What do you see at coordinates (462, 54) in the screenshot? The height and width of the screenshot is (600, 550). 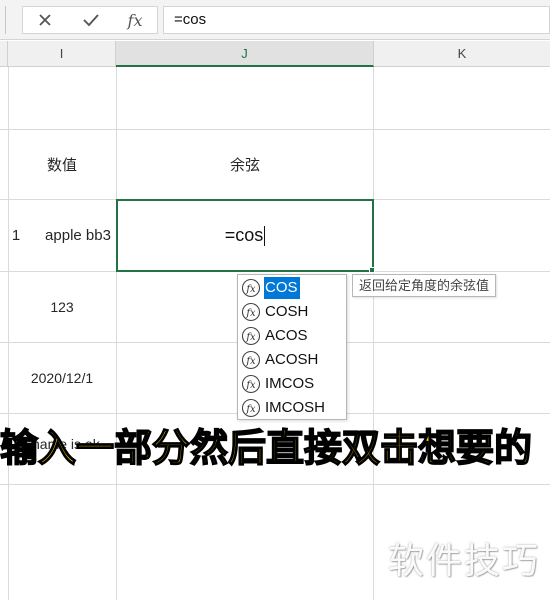 I see `column-header-K: K` at bounding box center [462, 54].